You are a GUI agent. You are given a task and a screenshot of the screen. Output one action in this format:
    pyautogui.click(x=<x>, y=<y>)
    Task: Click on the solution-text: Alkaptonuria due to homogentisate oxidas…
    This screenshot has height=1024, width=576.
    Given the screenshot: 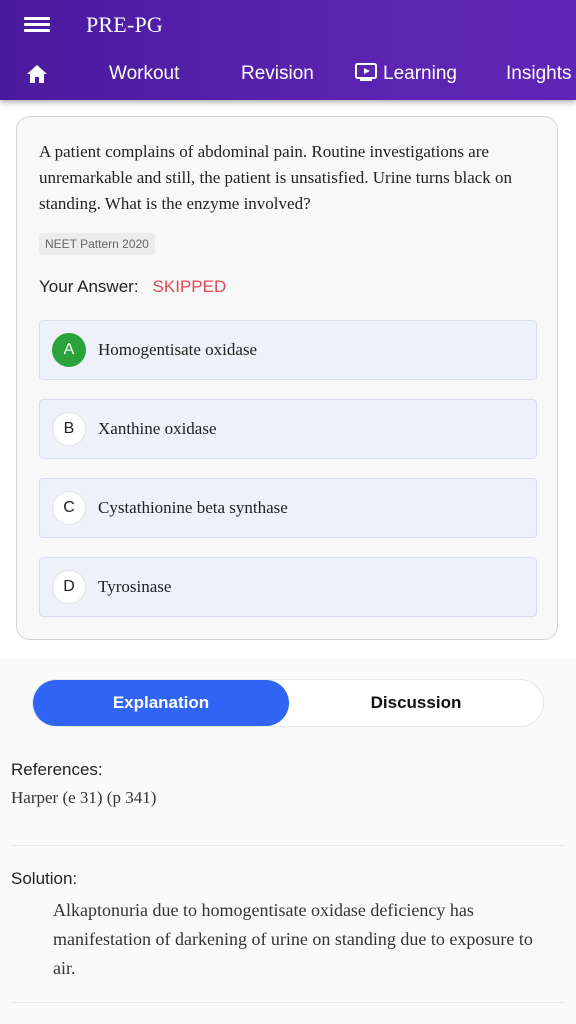 What is the action you would take?
    pyautogui.click(x=293, y=939)
    